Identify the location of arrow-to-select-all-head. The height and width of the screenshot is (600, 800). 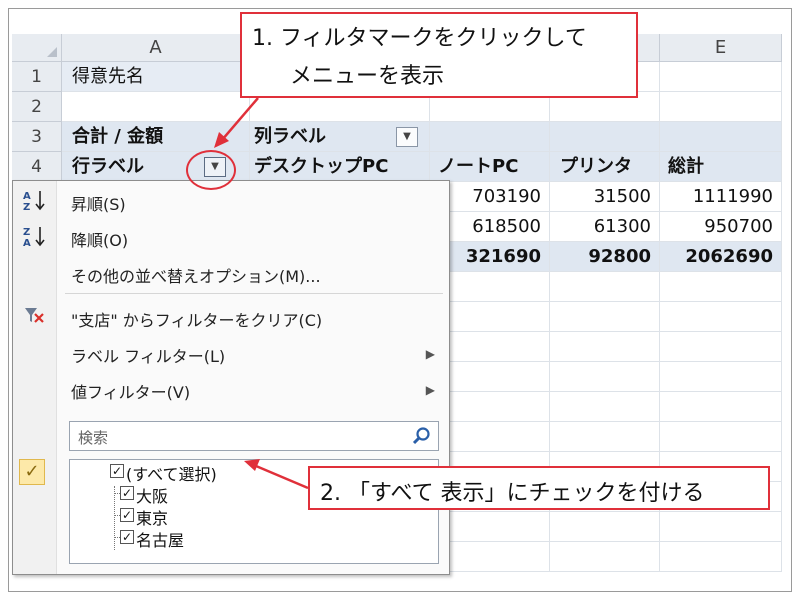
(252, 465).